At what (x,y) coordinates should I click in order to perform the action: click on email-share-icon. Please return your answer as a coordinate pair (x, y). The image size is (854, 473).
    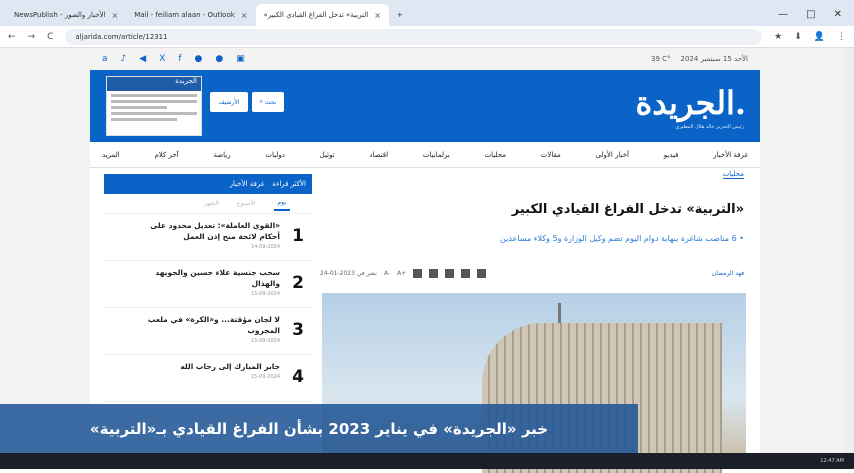
    Looking at the image, I should click on (466, 273).